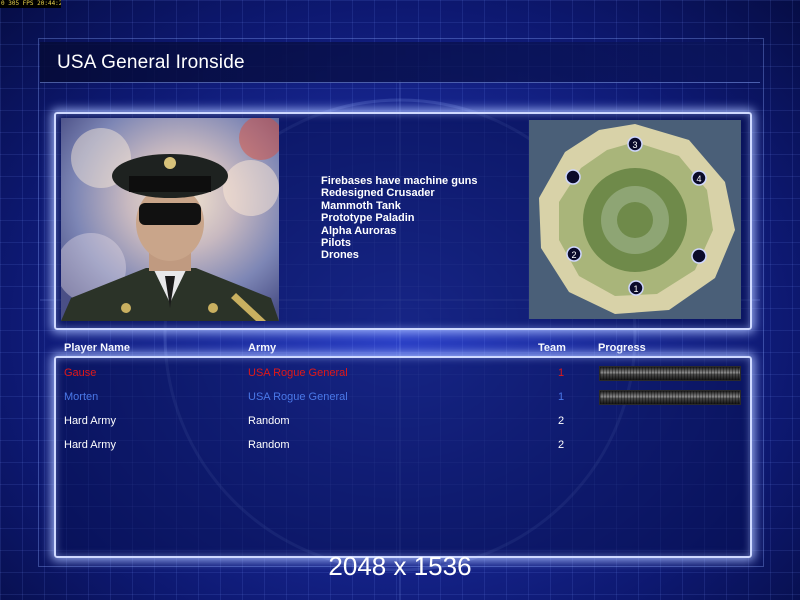 The width and height of the screenshot is (800, 600). I want to click on header-progress: Progress, so click(622, 348).